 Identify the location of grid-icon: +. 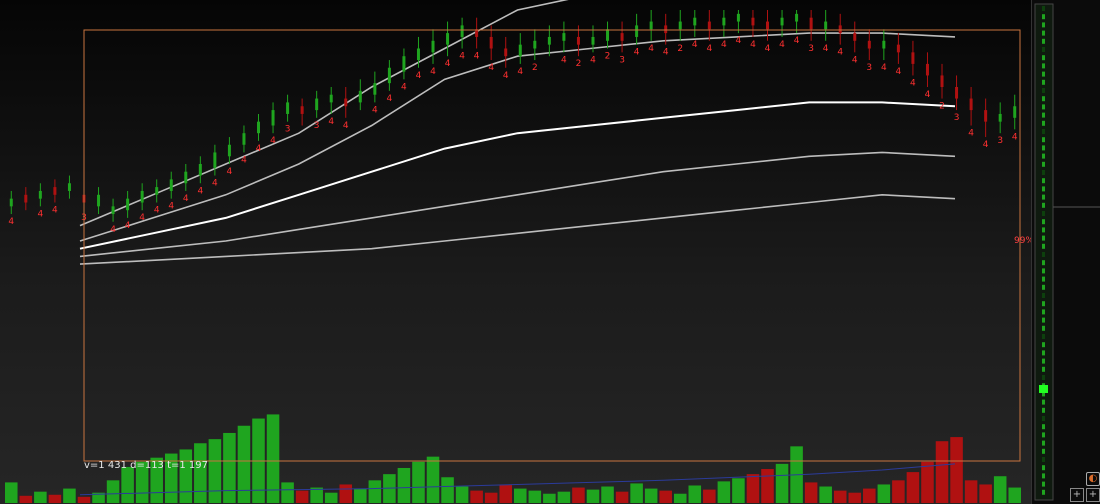
(1077, 495).